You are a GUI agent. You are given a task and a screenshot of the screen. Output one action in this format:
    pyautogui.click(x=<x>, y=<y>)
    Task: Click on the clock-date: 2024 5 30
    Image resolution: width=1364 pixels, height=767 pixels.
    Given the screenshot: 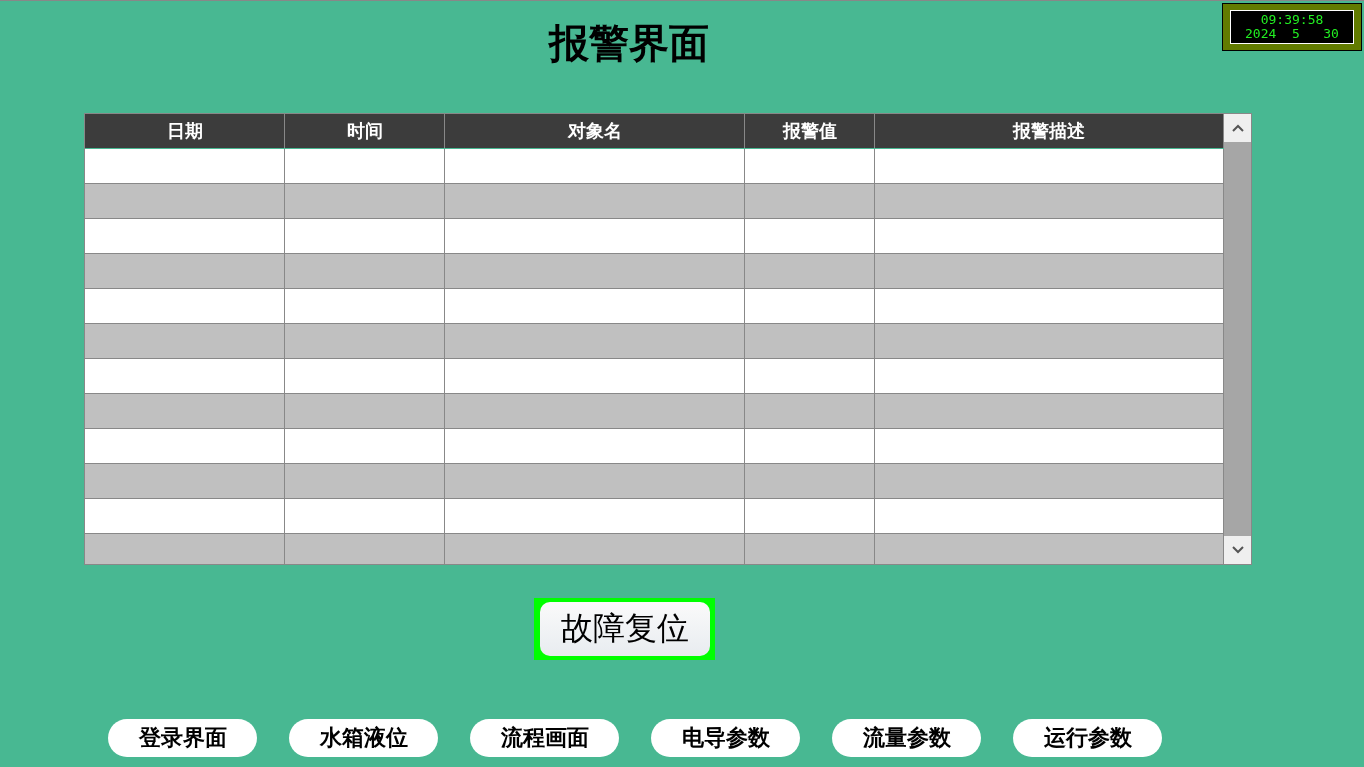 What is the action you would take?
    pyautogui.click(x=1292, y=34)
    